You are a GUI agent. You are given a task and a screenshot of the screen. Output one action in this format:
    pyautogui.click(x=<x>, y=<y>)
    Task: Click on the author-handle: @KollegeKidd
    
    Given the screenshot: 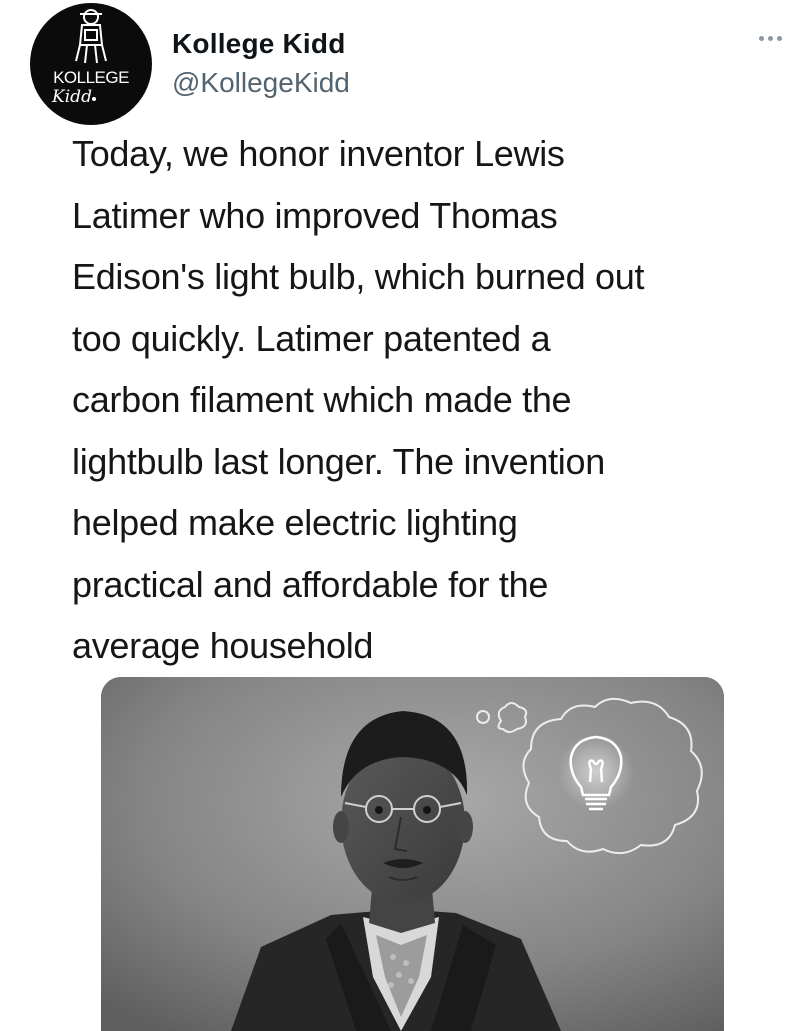 What is the action you would take?
    pyautogui.click(x=261, y=83)
    